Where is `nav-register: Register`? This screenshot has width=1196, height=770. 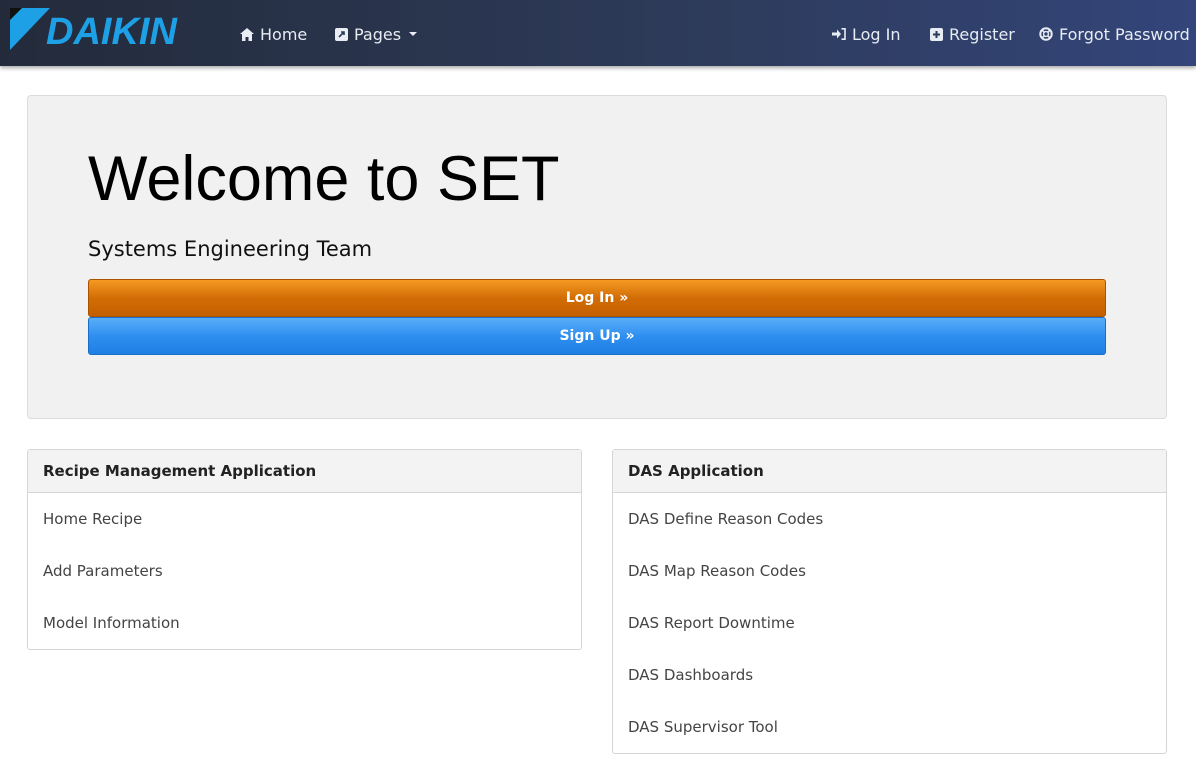
nav-register: Register is located at coordinates (972, 34).